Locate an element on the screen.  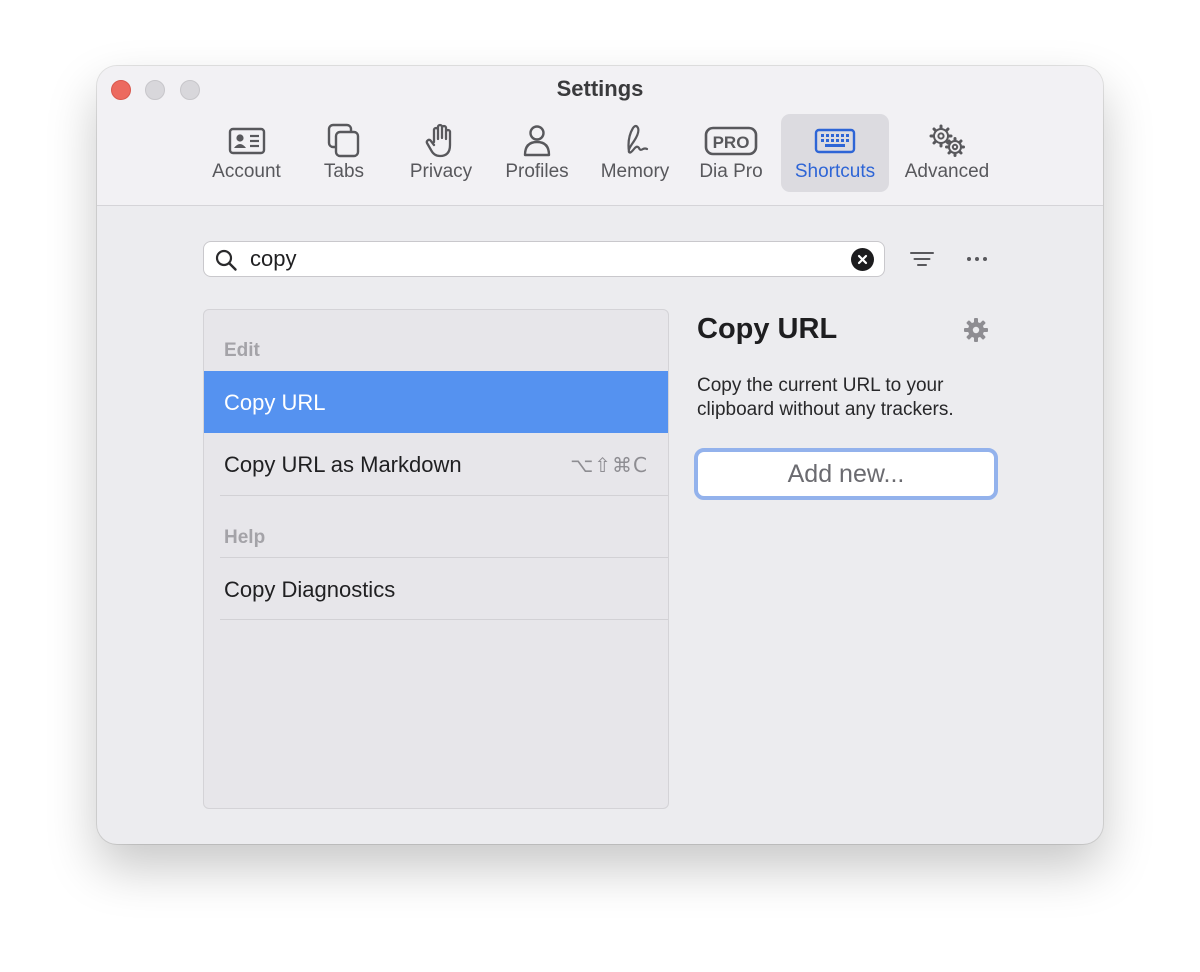
tab-label: Privacy is located at coordinates (441, 171).